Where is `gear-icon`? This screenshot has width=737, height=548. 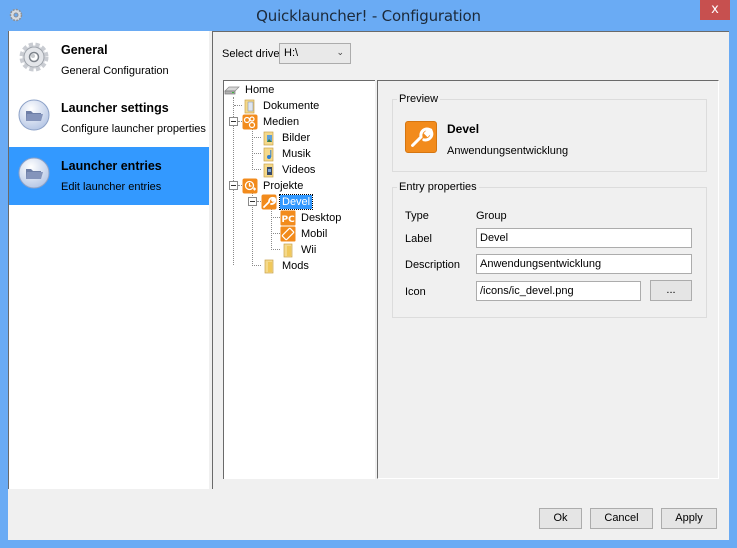 gear-icon is located at coordinates (34, 57).